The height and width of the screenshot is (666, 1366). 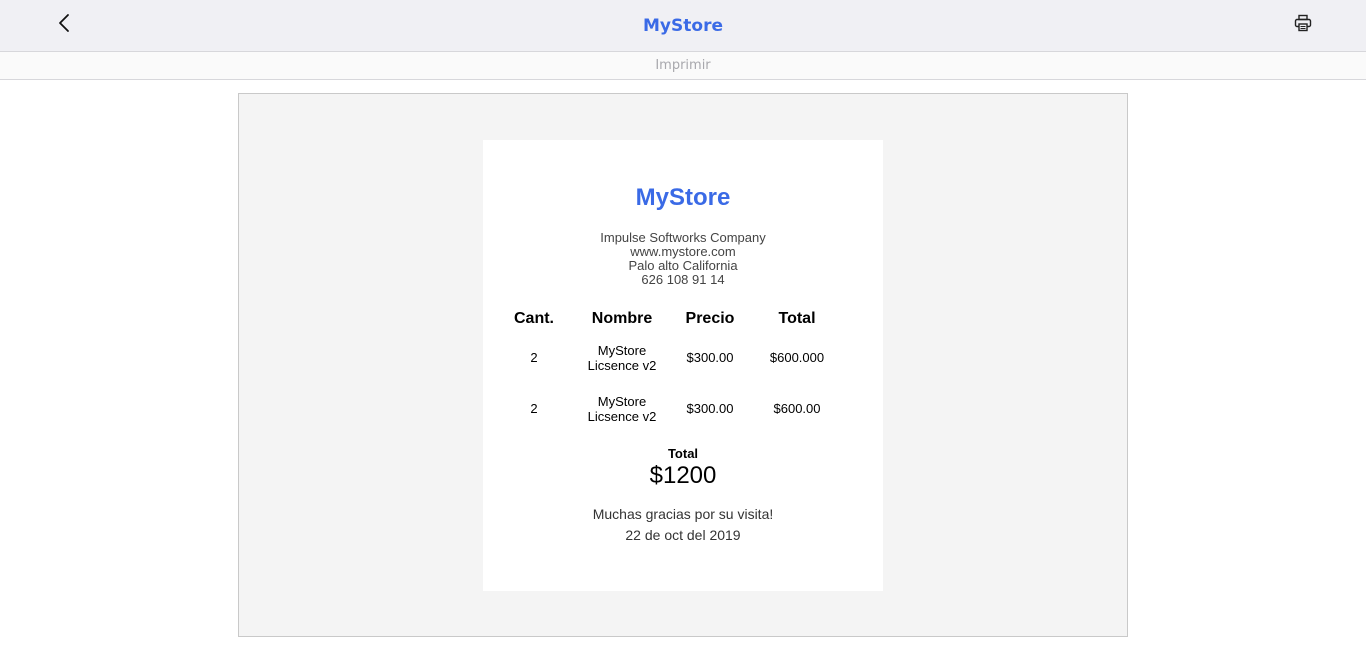 What do you see at coordinates (684, 319) in the screenshot?
I see `table-header-row: Cant. Nombre Precio Total` at bounding box center [684, 319].